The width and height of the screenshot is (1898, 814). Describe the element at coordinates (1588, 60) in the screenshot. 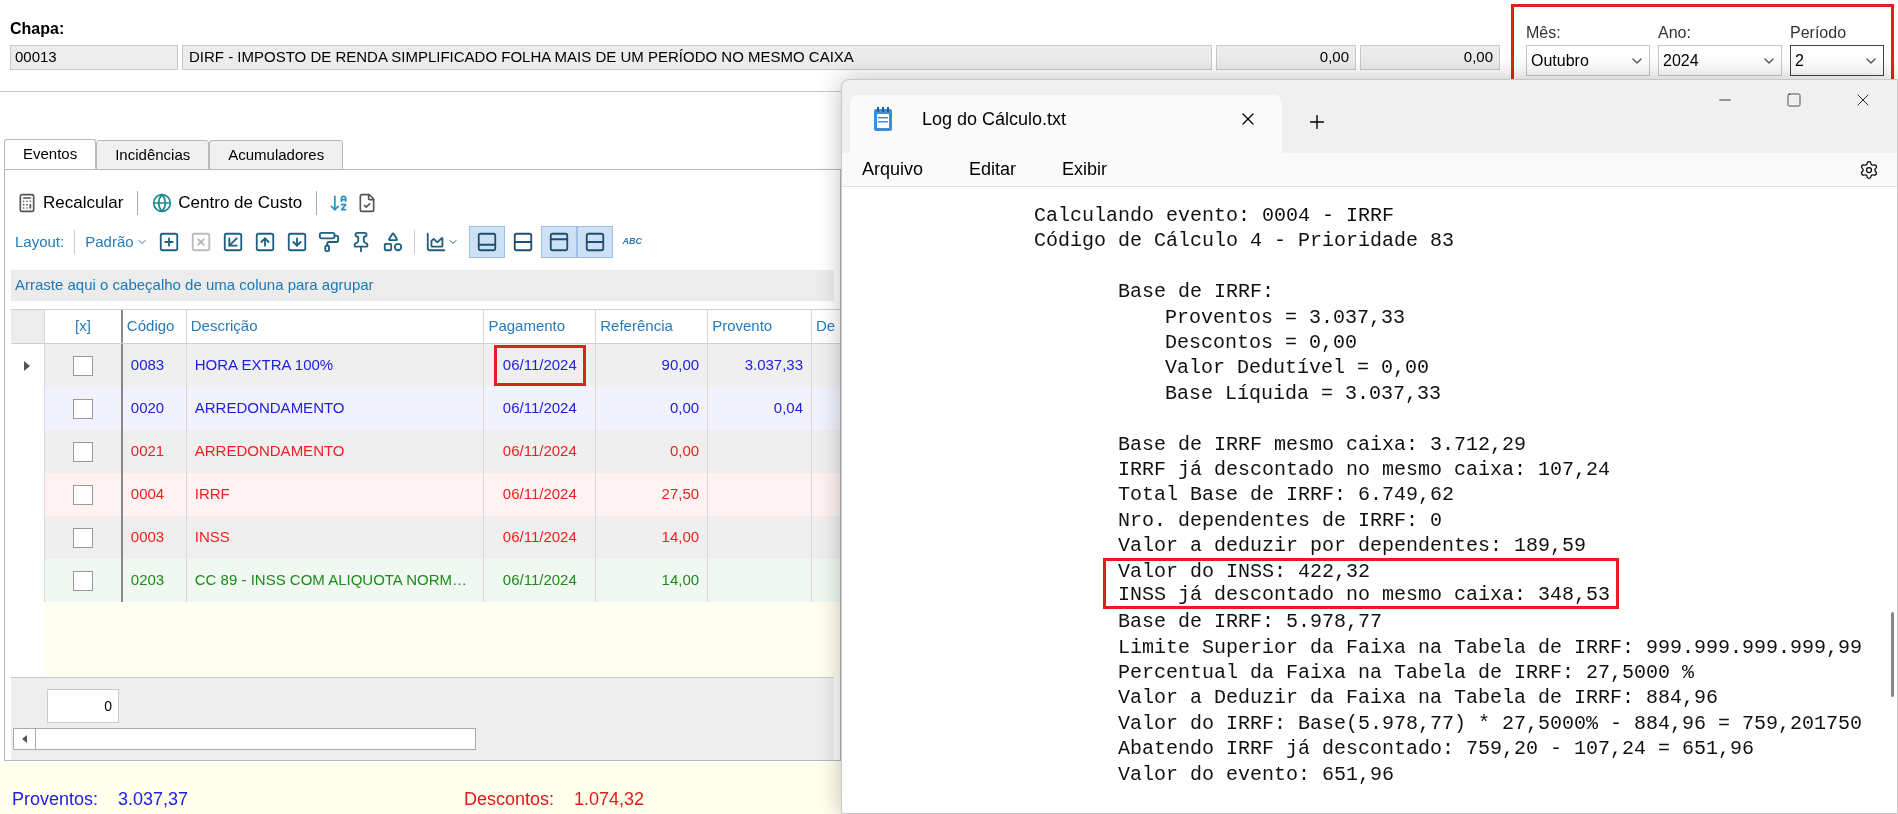

I see `dropdown-field: Outubro` at that location.